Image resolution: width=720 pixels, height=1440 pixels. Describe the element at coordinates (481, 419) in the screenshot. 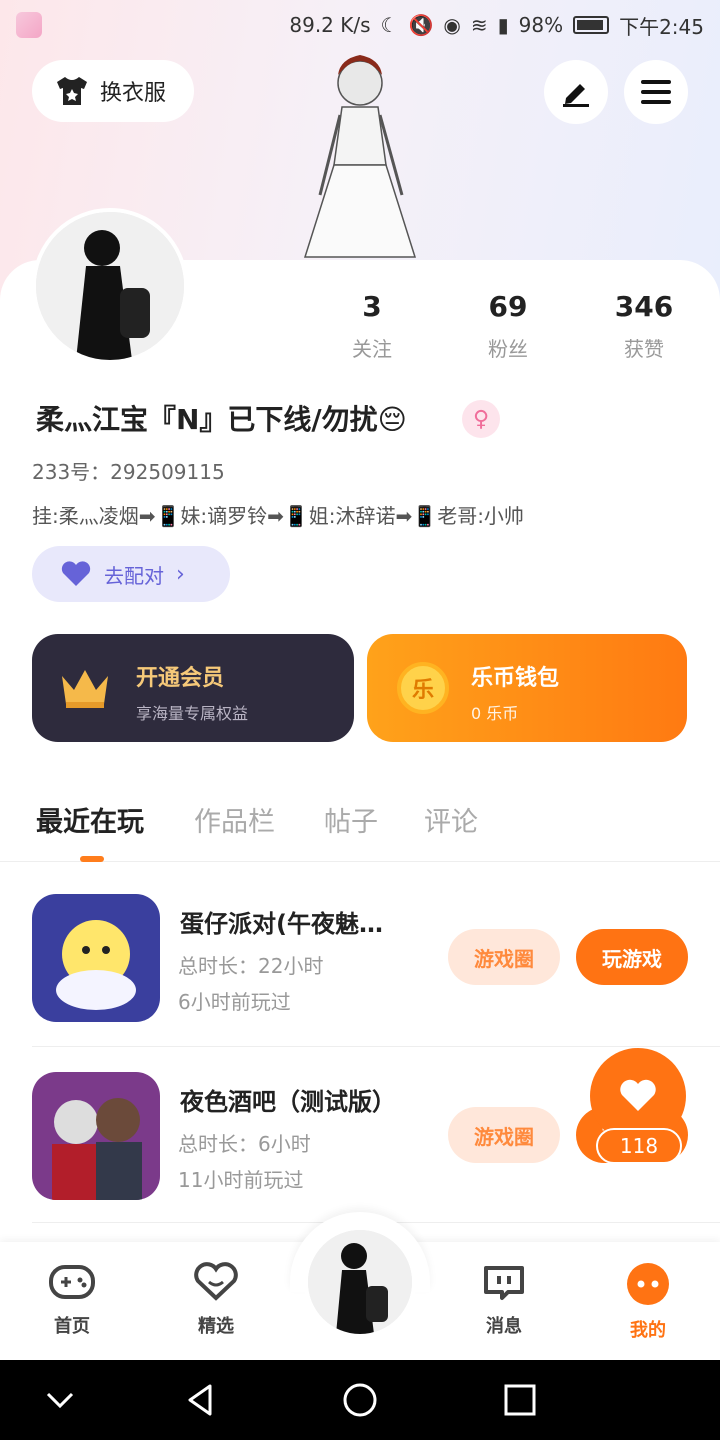

I see `female-icon: ♀` at that location.